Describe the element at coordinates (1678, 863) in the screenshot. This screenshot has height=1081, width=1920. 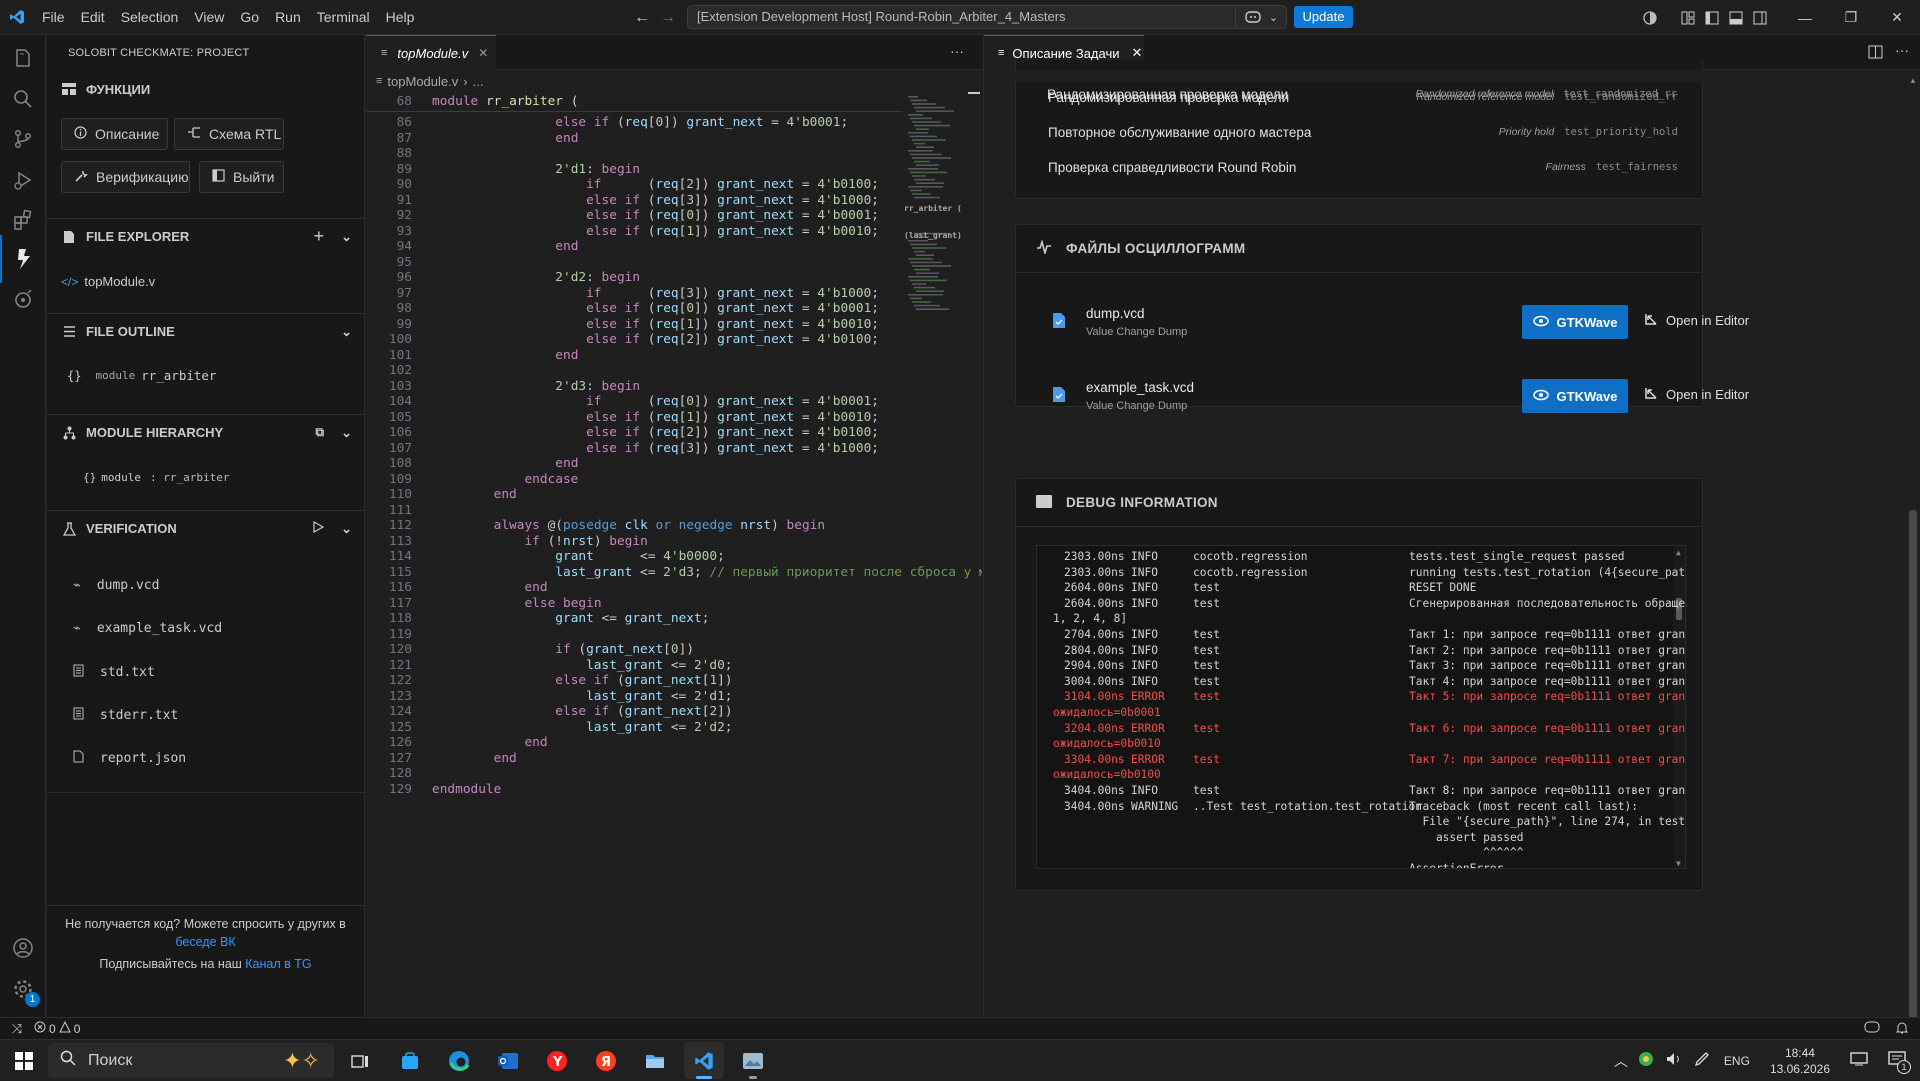
I see `scroll-down-icon: ▼` at that location.